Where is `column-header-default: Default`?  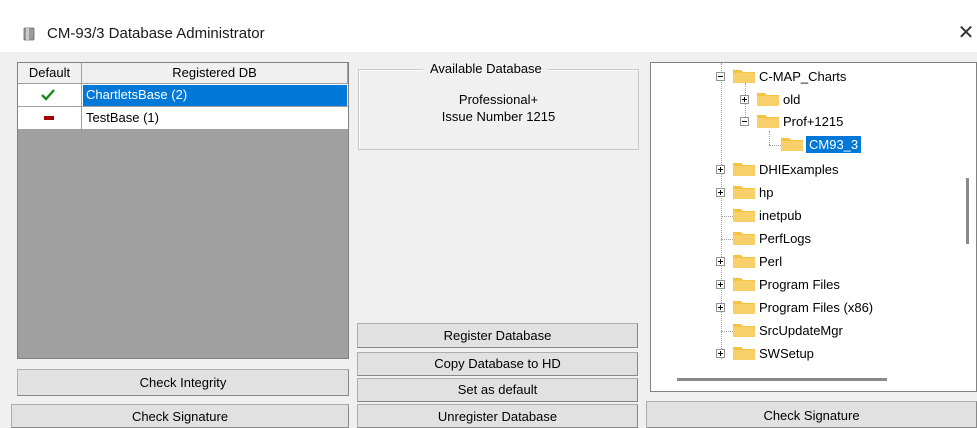 column-header-default: Default is located at coordinates (50, 73).